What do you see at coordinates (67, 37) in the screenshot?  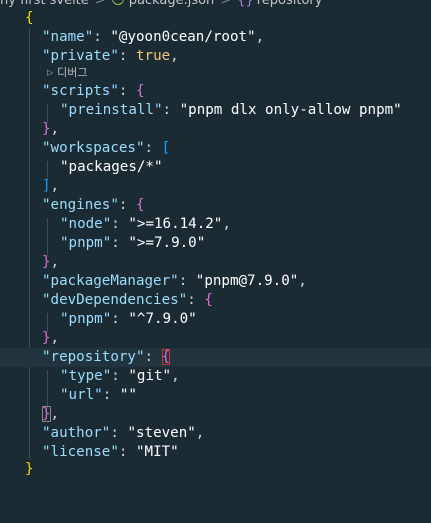 I see `json-key: name` at bounding box center [67, 37].